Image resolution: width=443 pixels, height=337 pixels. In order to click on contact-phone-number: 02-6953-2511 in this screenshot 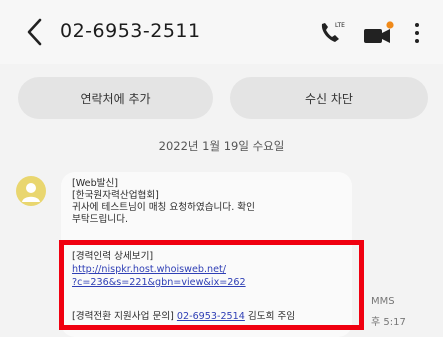, I will do `click(130, 31)`.